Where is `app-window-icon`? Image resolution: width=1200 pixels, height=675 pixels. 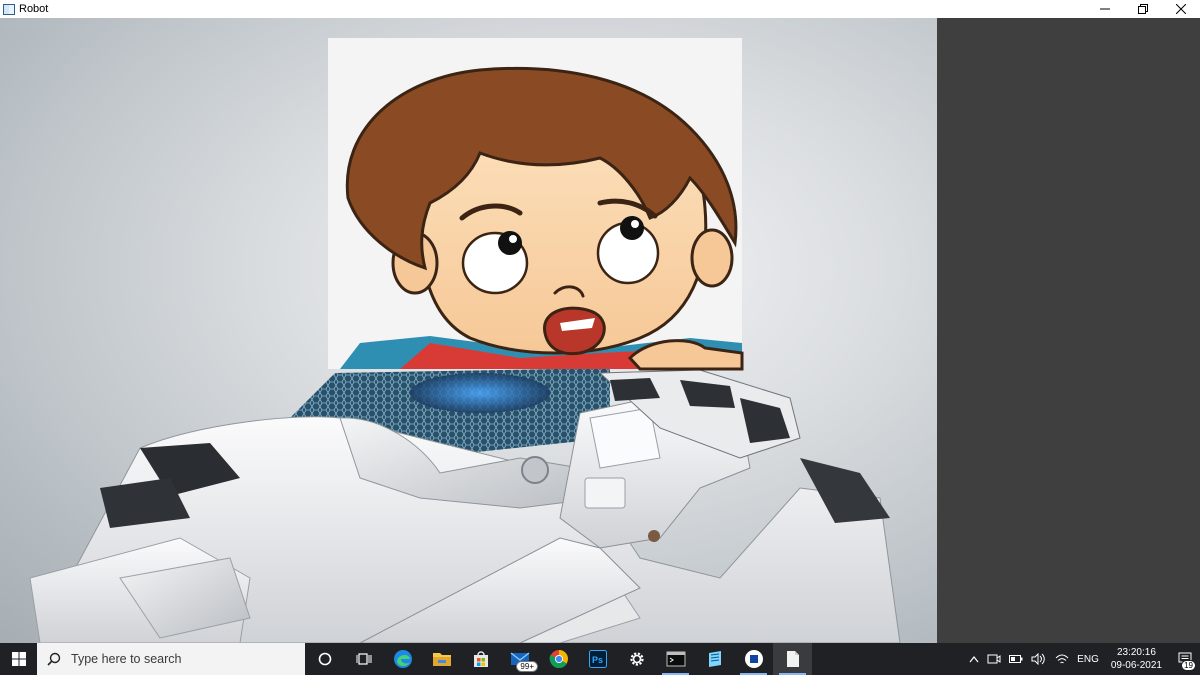
app-window-icon is located at coordinates (9, 9).